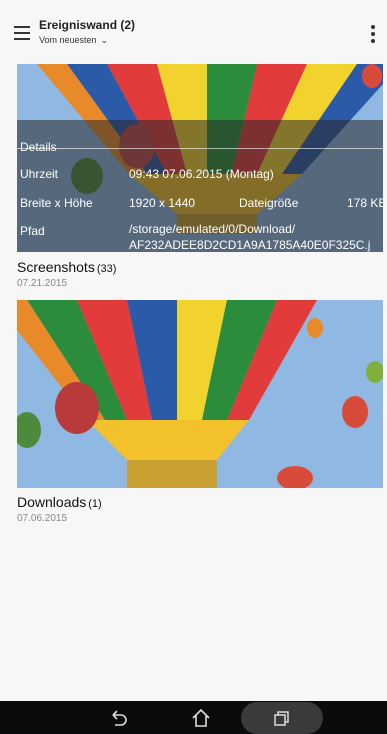 This screenshot has width=387, height=734. What do you see at coordinates (118, 718) in the screenshot?
I see `back-icon` at bounding box center [118, 718].